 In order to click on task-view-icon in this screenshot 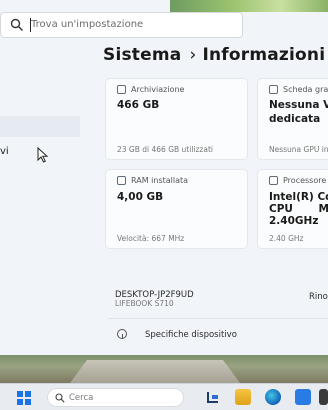, I will do `click(213, 397)`.